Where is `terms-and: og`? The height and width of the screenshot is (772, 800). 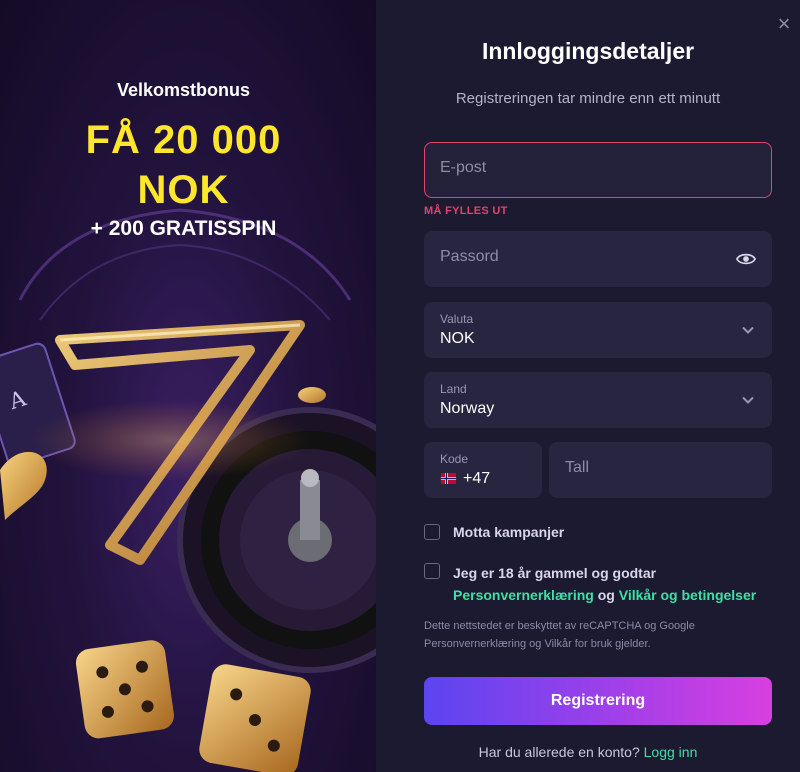 terms-and: og is located at coordinates (606, 595).